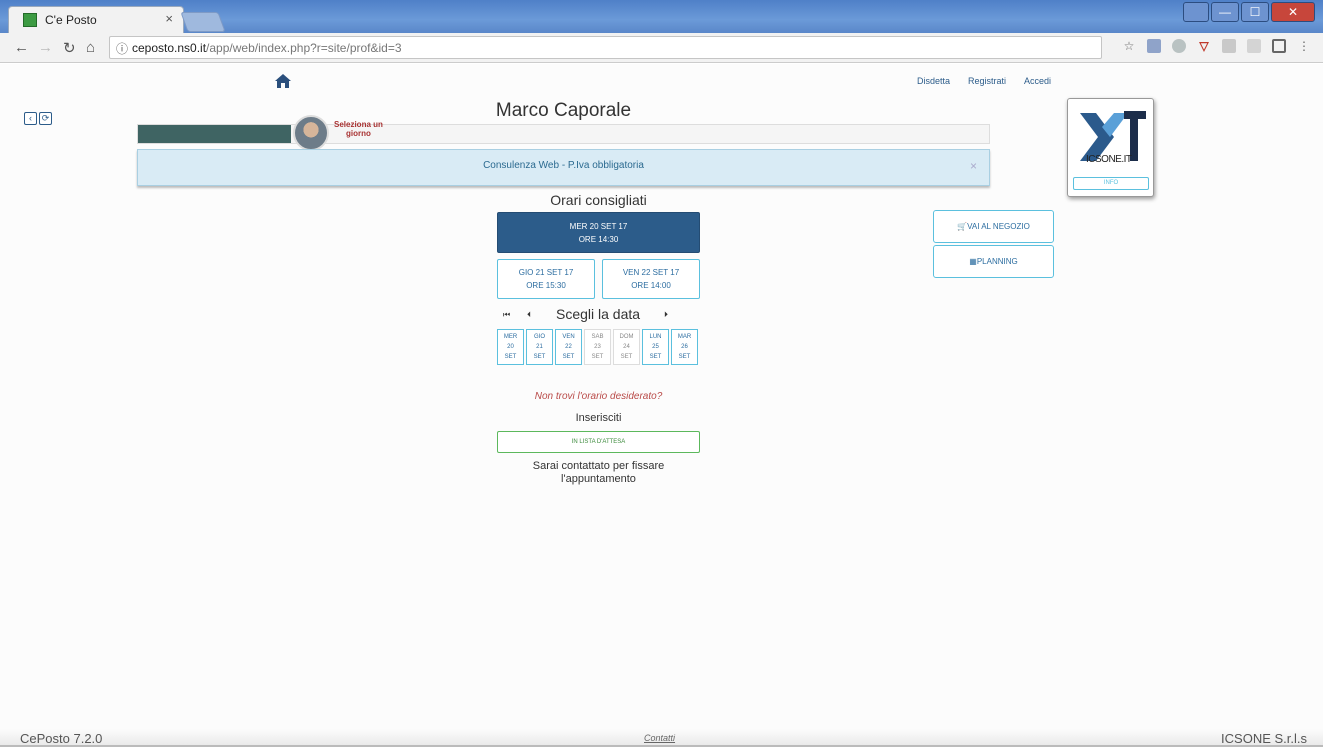 The width and height of the screenshot is (1323, 747). Describe the element at coordinates (597, 337) in the screenshot. I see `day-dow: SAB` at that location.